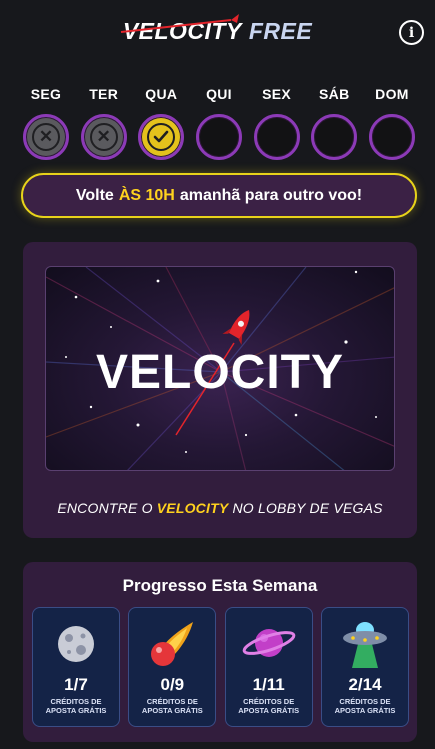 This screenshot has height=749, width=435. I want to click on day-qui: QUI, so click(219, 123).